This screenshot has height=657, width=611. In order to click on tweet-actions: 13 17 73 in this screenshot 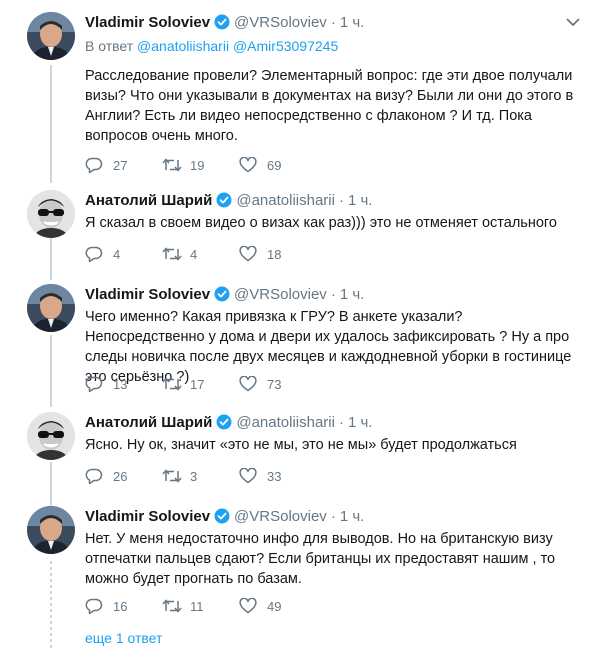, I will do `click(200, 384)`.